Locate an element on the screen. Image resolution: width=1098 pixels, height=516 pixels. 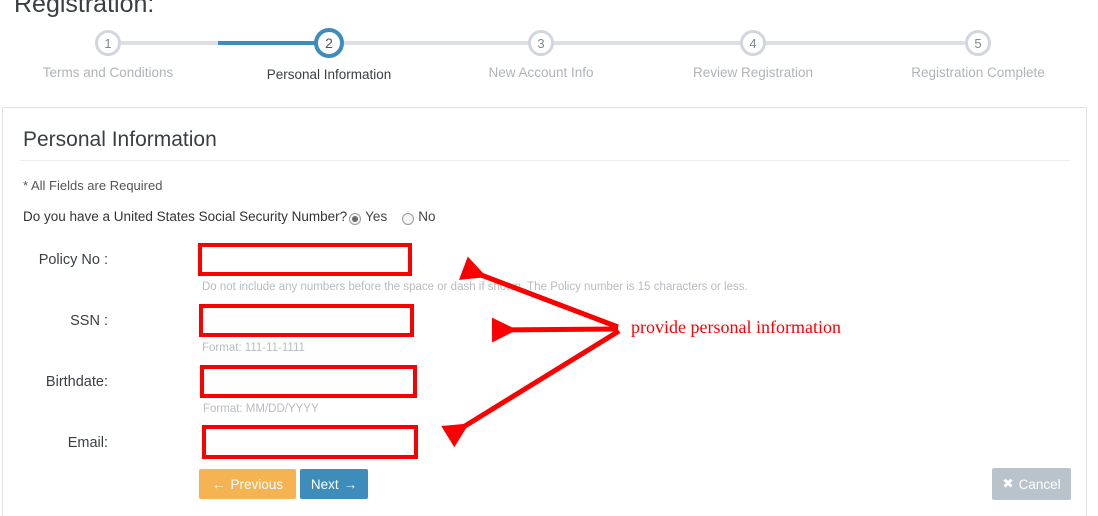
email-label: Email: is located at coordinates (87, 443).